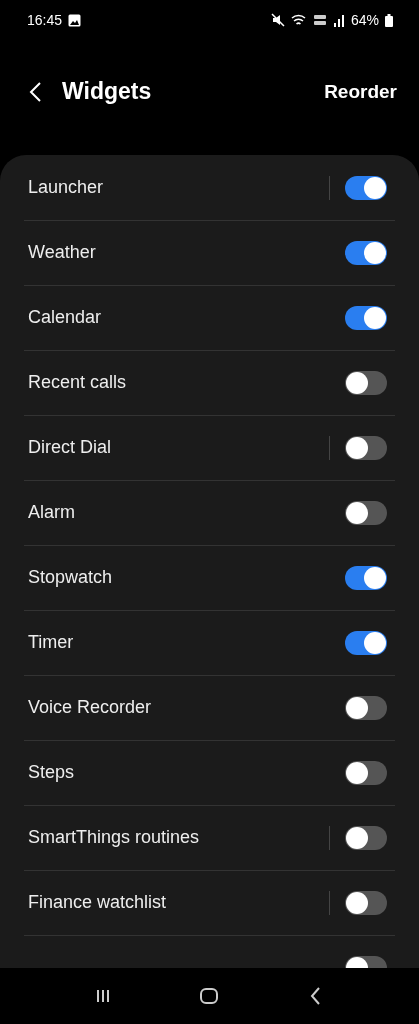 The height and width of the screenshot is (1024, 419). Describe the element at coordinates (389, 20) in the screenshot. I see `battery-icon` at that location.